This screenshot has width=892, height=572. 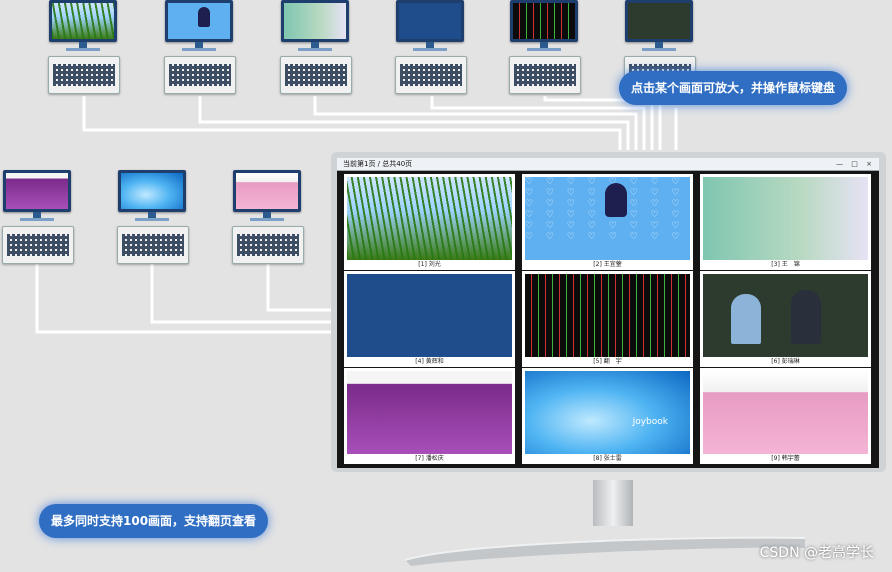 I want to click on screen-cell: Joybook [8] 张士雷, so click(x=607, y=416).